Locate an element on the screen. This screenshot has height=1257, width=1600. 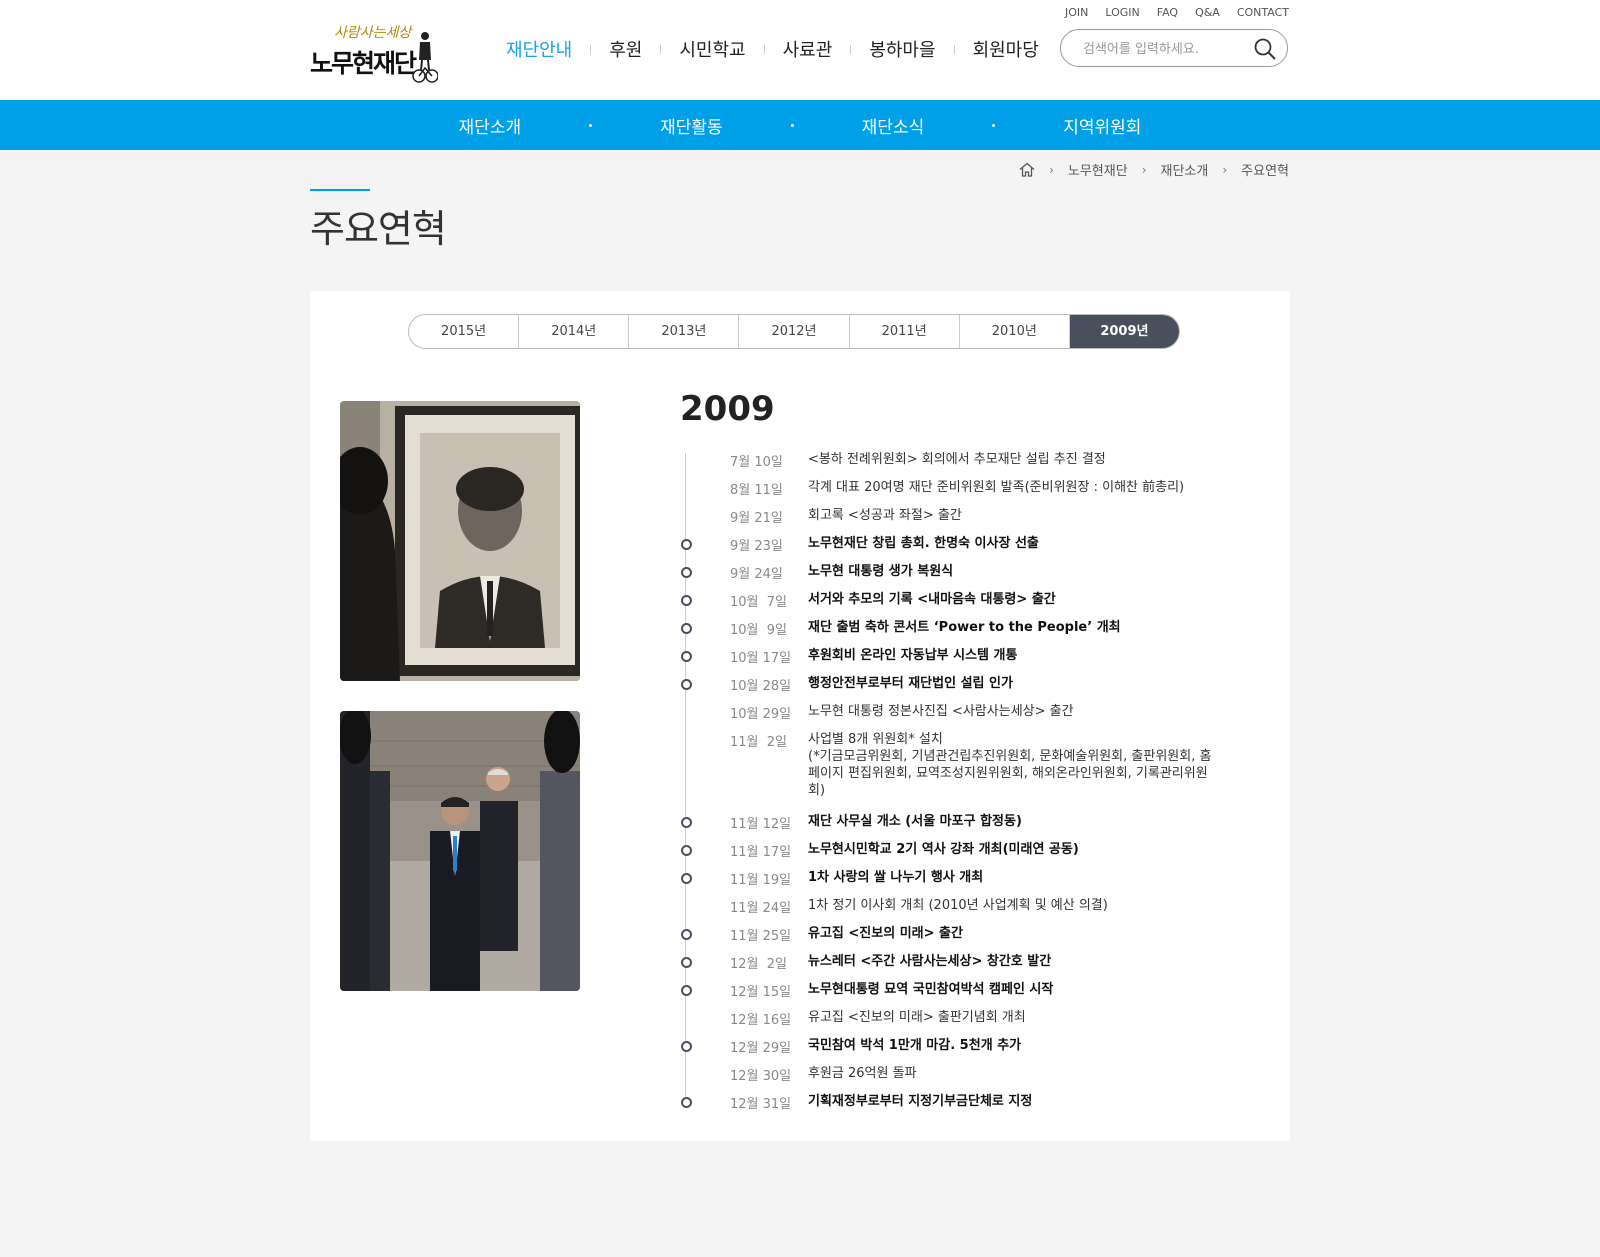
event-text: 1차 사랑의 쌀 나누기 행사 개최 is located at coordinates (1013, 877).